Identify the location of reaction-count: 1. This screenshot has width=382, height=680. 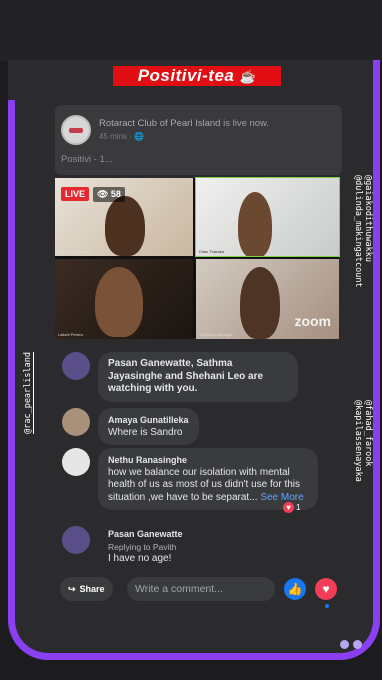
(298, 507).